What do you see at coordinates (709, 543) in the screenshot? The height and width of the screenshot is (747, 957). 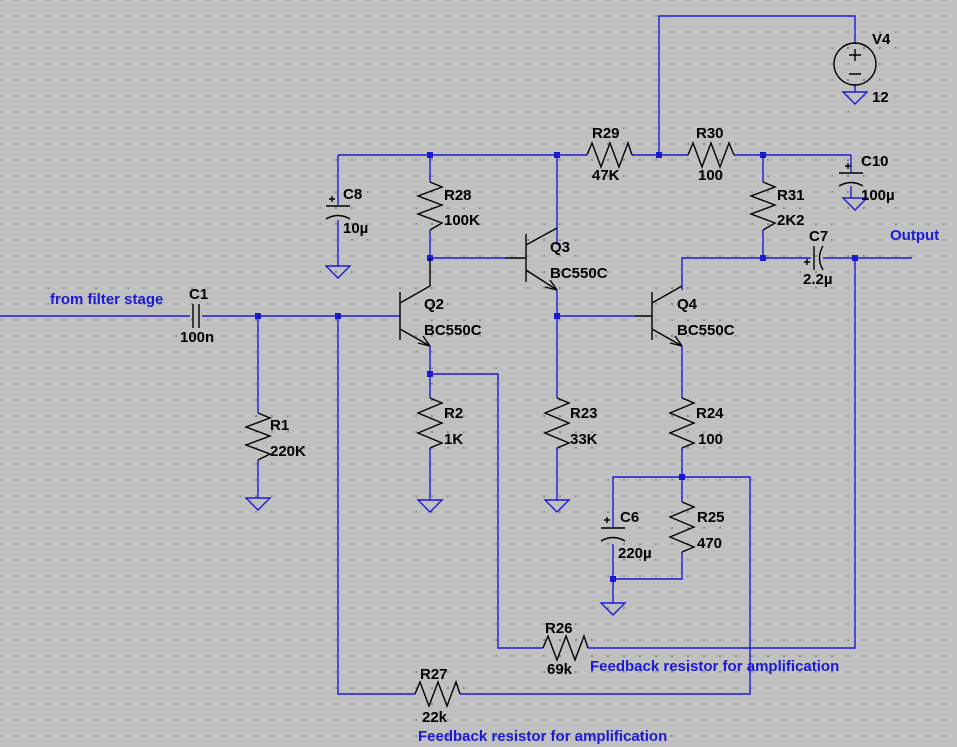 I see `r25-value: 470` at bounding box center [709, 543].